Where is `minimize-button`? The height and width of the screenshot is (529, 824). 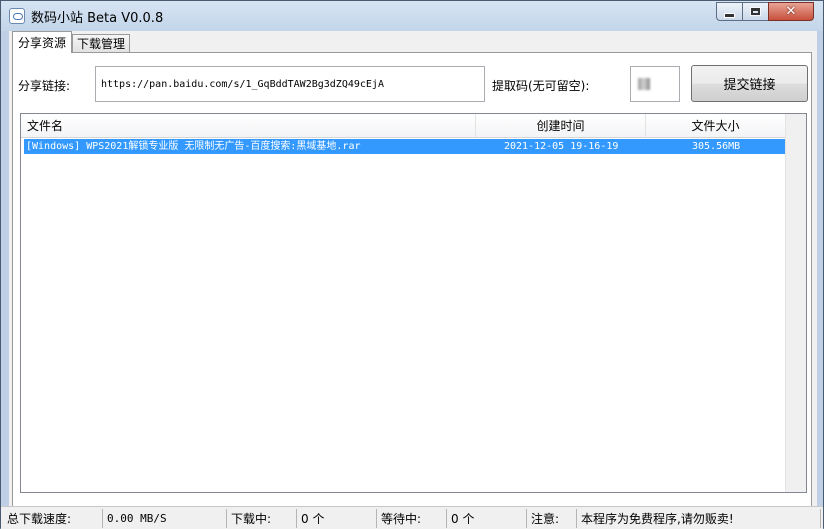
minimize-button is located at coordinates (729, 11).